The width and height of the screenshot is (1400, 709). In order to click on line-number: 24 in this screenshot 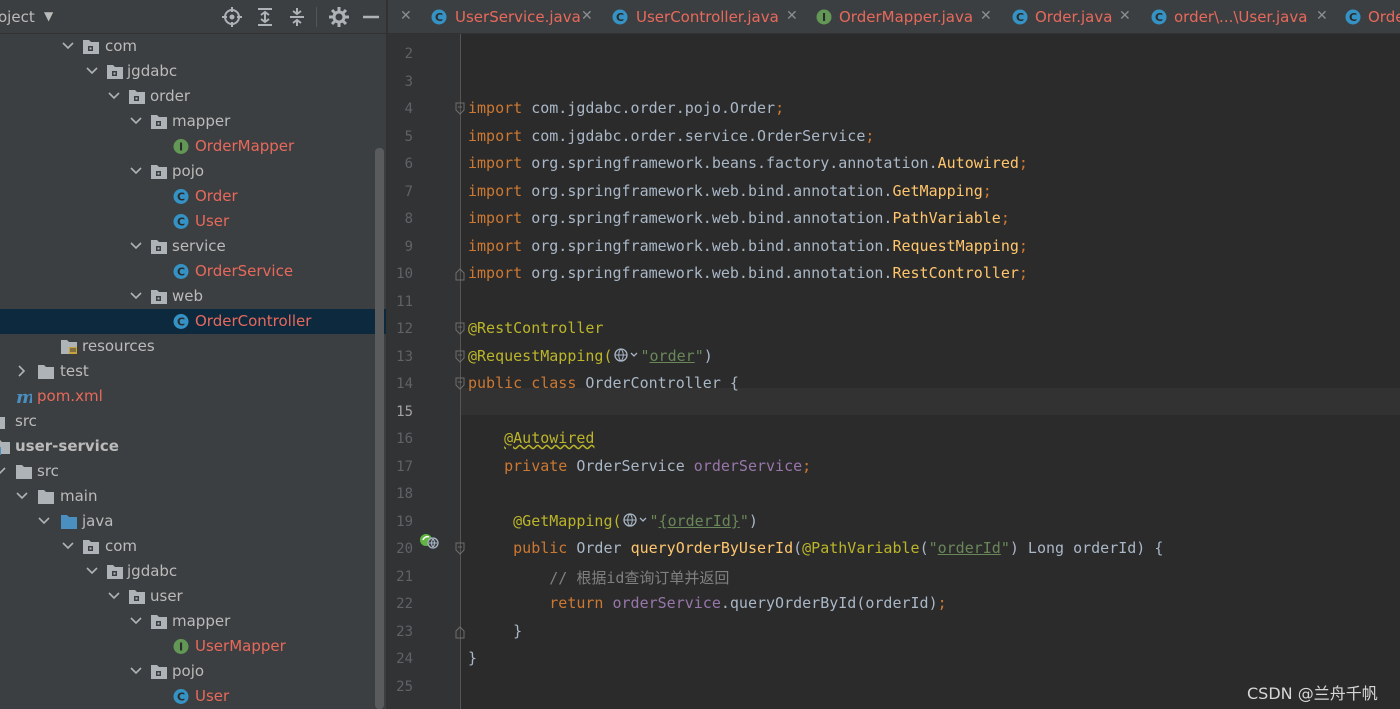, I will do `click(404, 659)`.